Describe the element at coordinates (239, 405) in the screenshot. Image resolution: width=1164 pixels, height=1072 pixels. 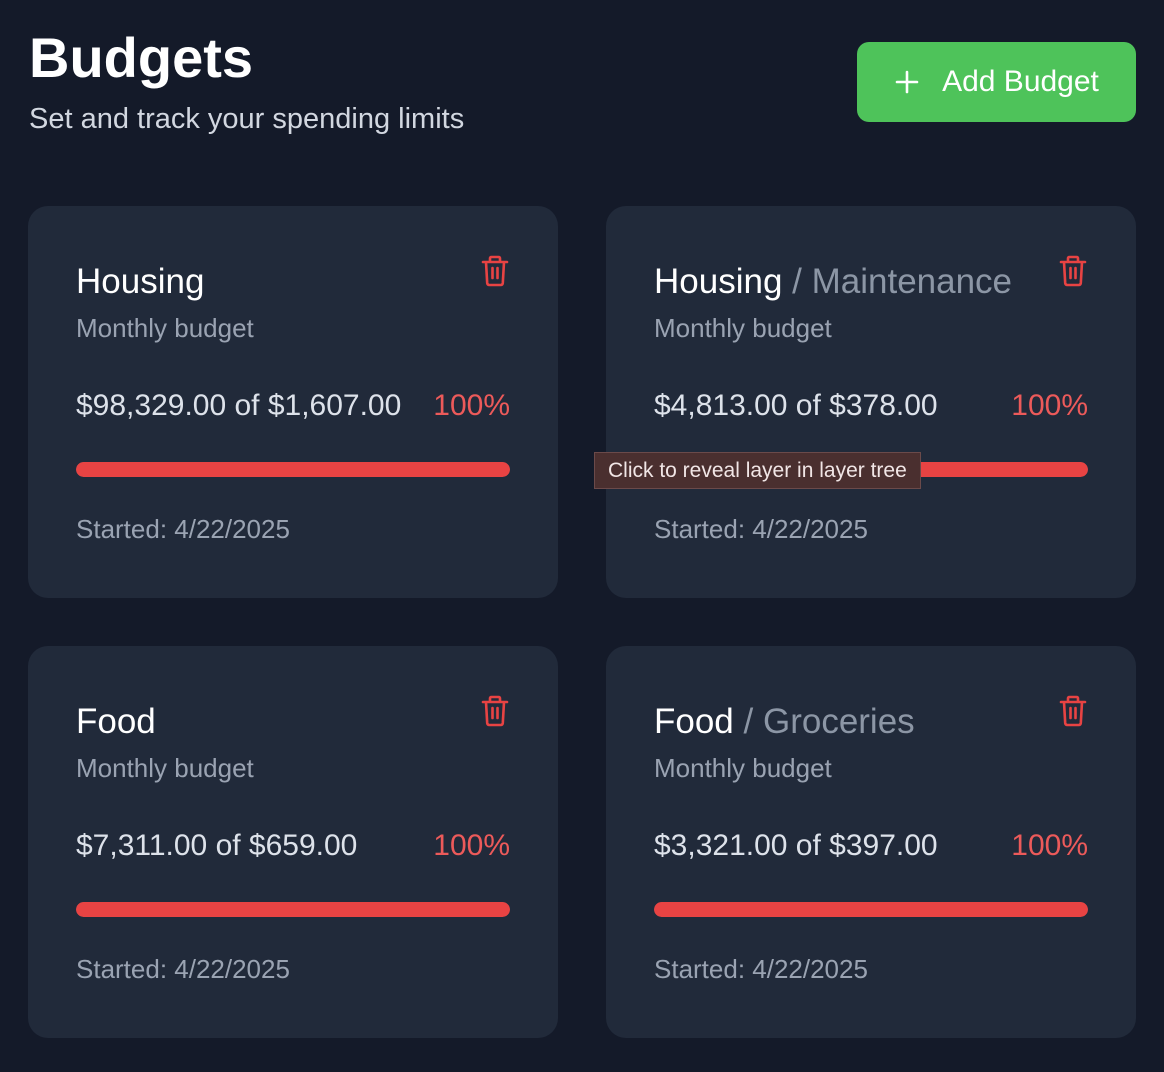
I see `budget-amount: $98,329.00 of $1,607.00` at that location.